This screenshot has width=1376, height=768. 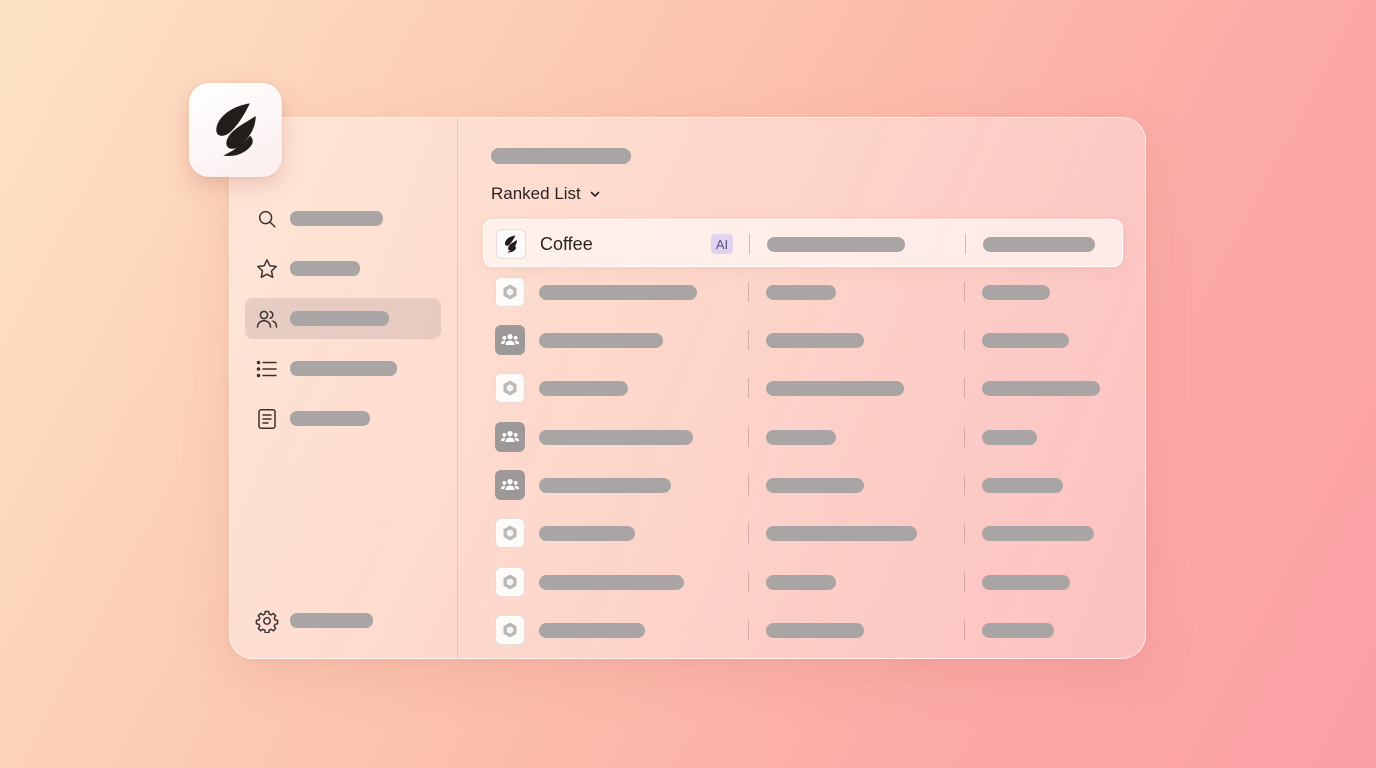 I want to click on sidebar-item-search, so click(x=343, y=218).